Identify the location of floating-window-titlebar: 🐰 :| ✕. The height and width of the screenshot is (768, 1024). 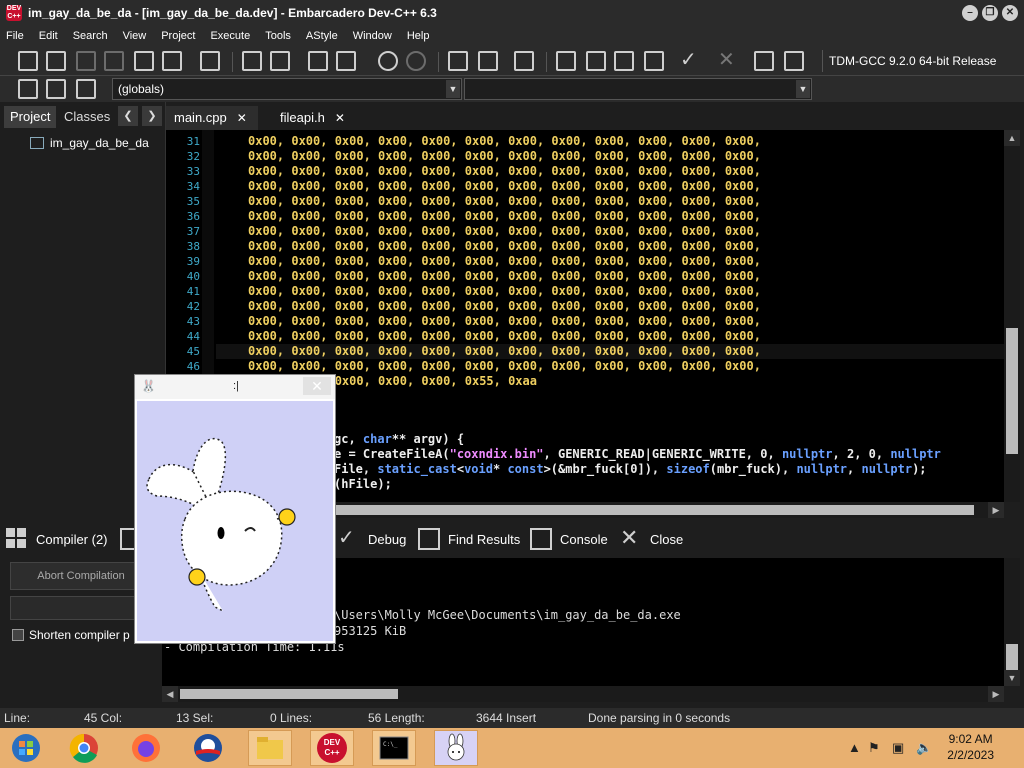
(235, 387).